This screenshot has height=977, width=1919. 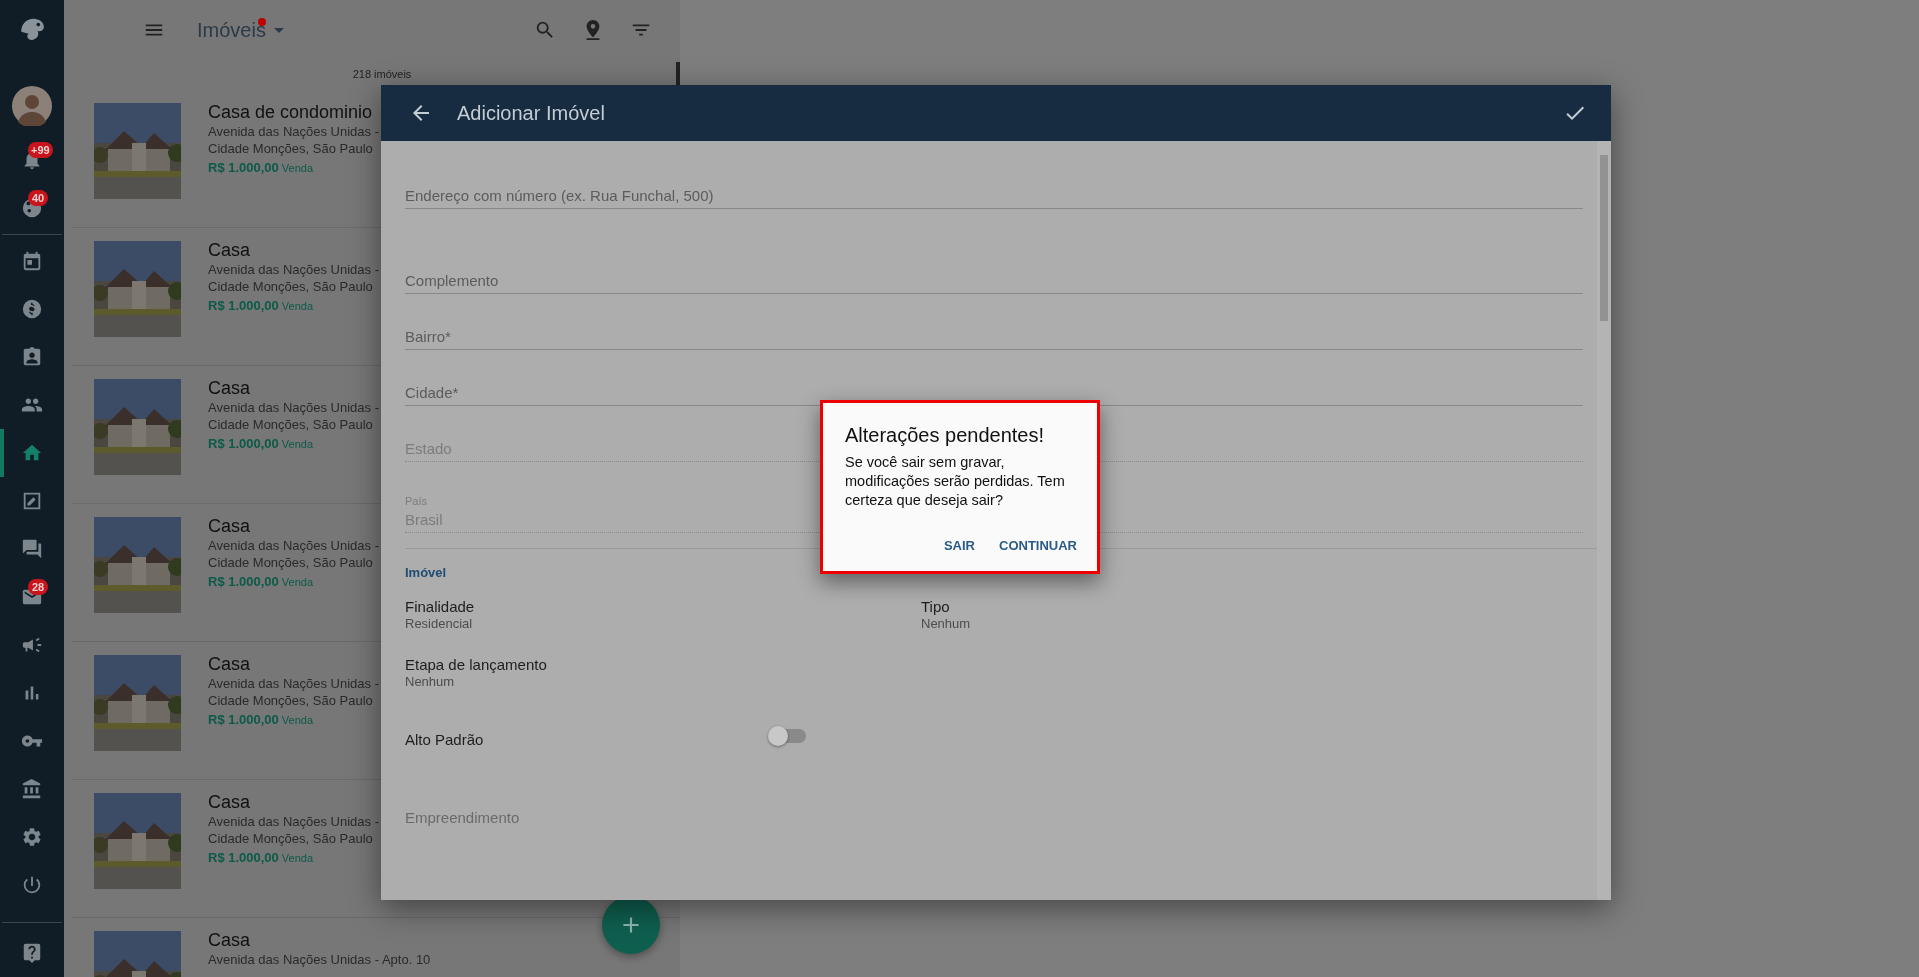 What do you see at coordinates (1038, 545) in the screenshot?
I see `dialog-button: CONTINUAR` at bounding box center [1038, 545].